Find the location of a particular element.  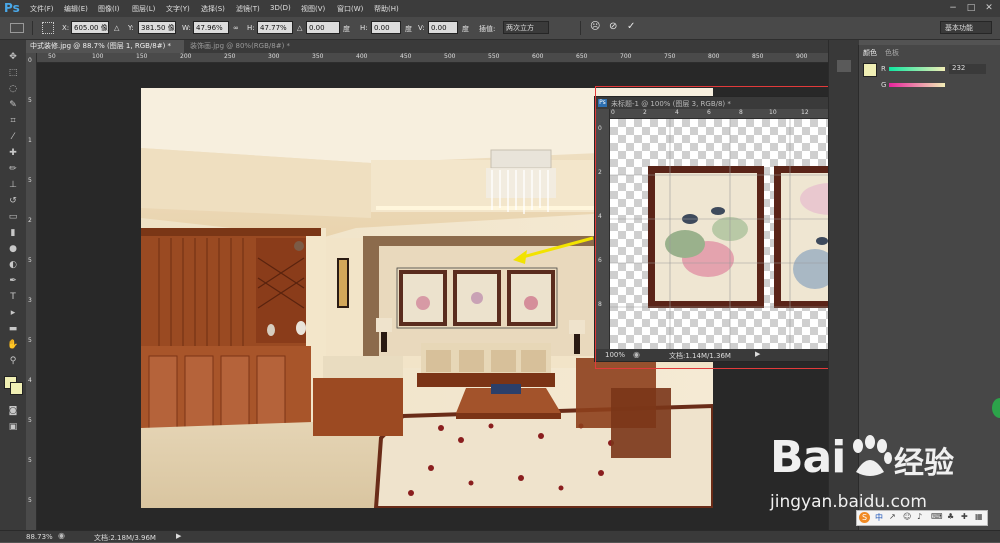

baidu-brand-text: Bai is located at coordinates (808, 457).